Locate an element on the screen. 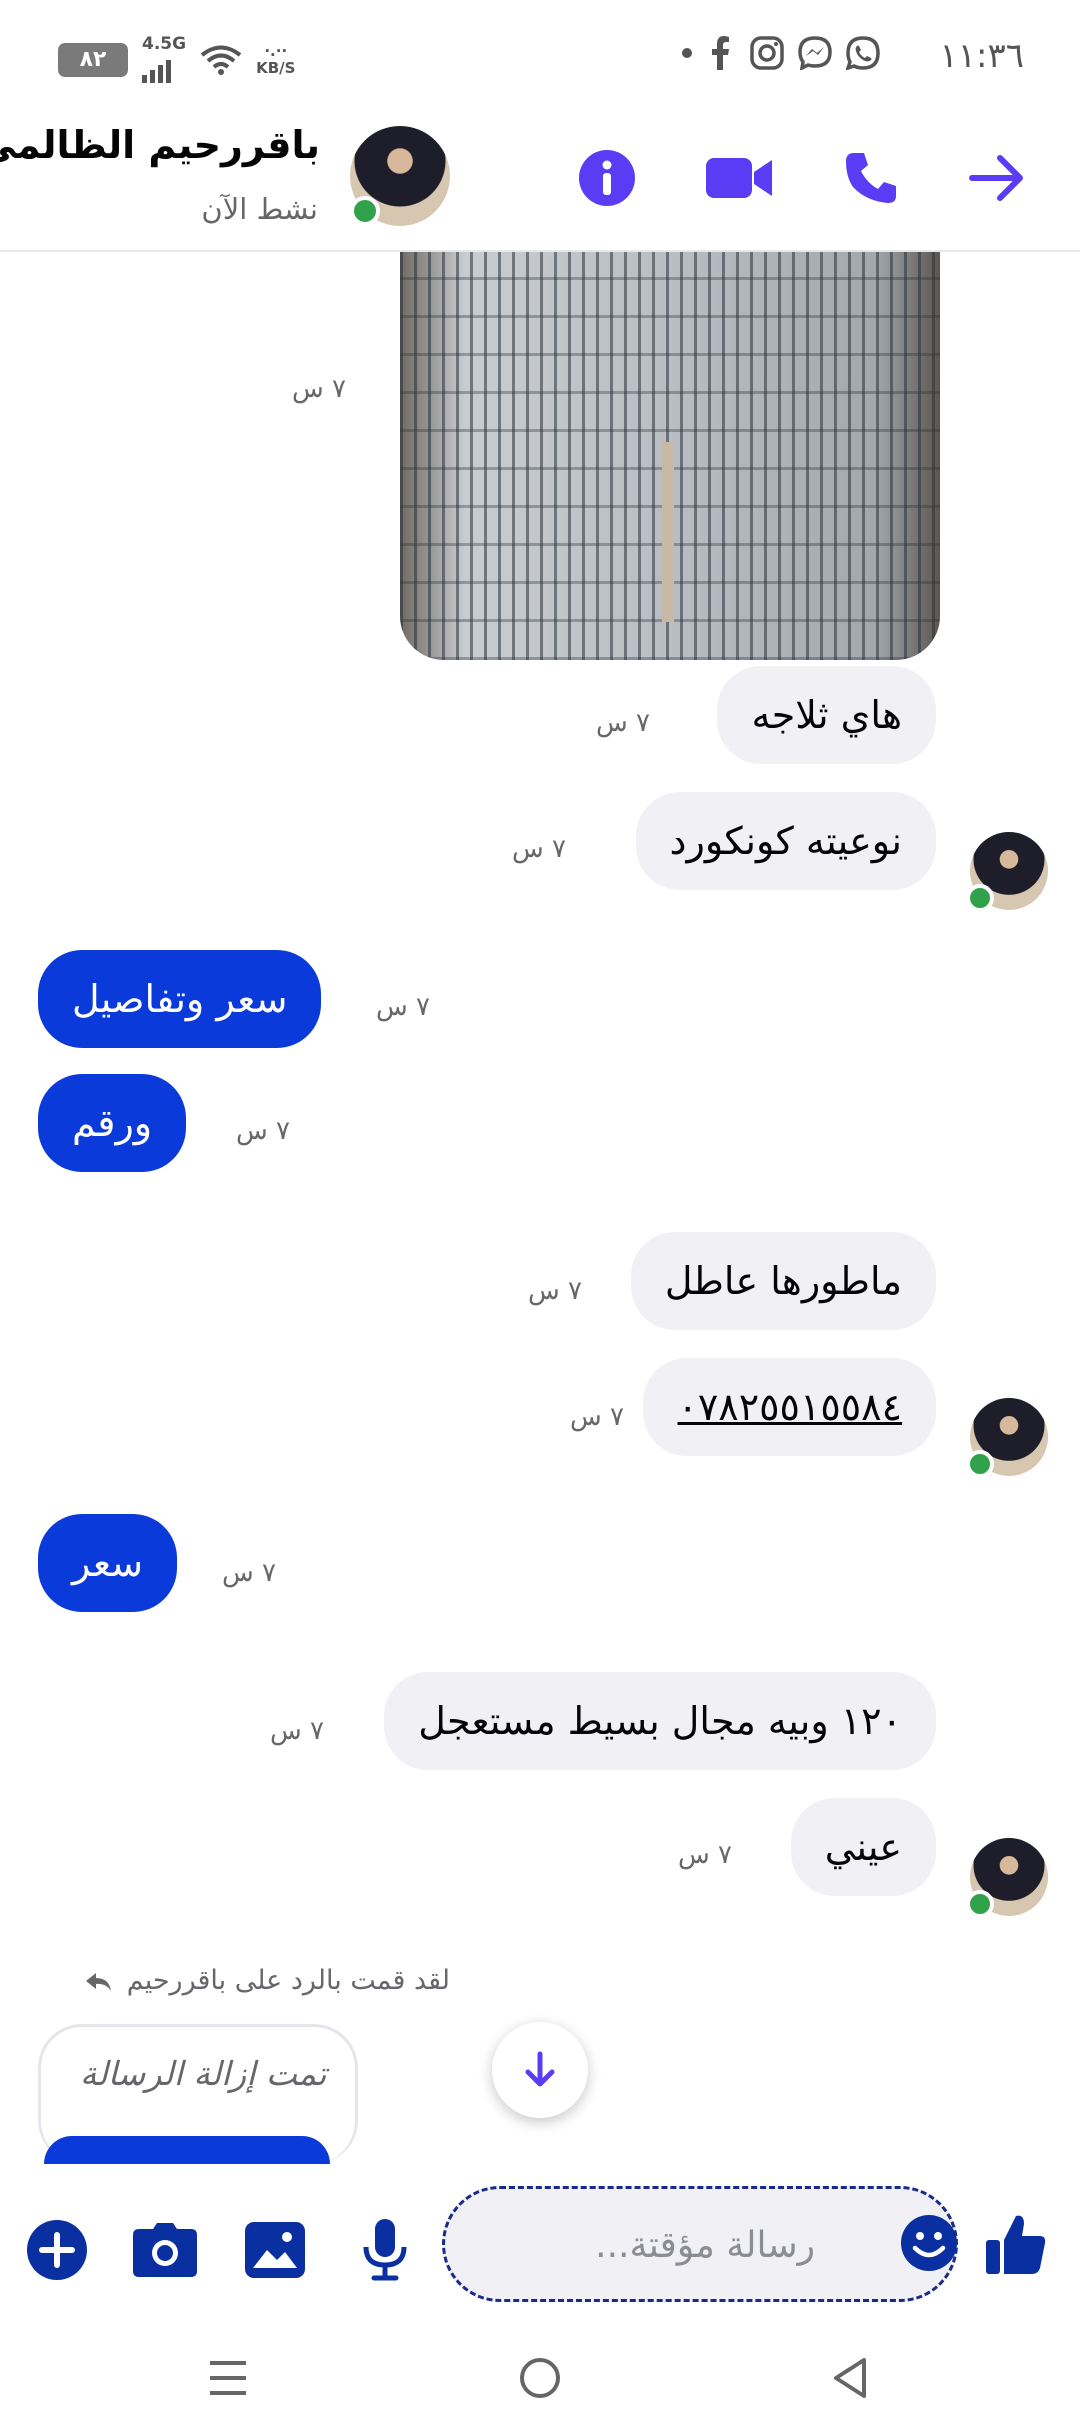 This screenshot has height=2436, width=1080. voice-message-button is located at coordinates (385, 2250).